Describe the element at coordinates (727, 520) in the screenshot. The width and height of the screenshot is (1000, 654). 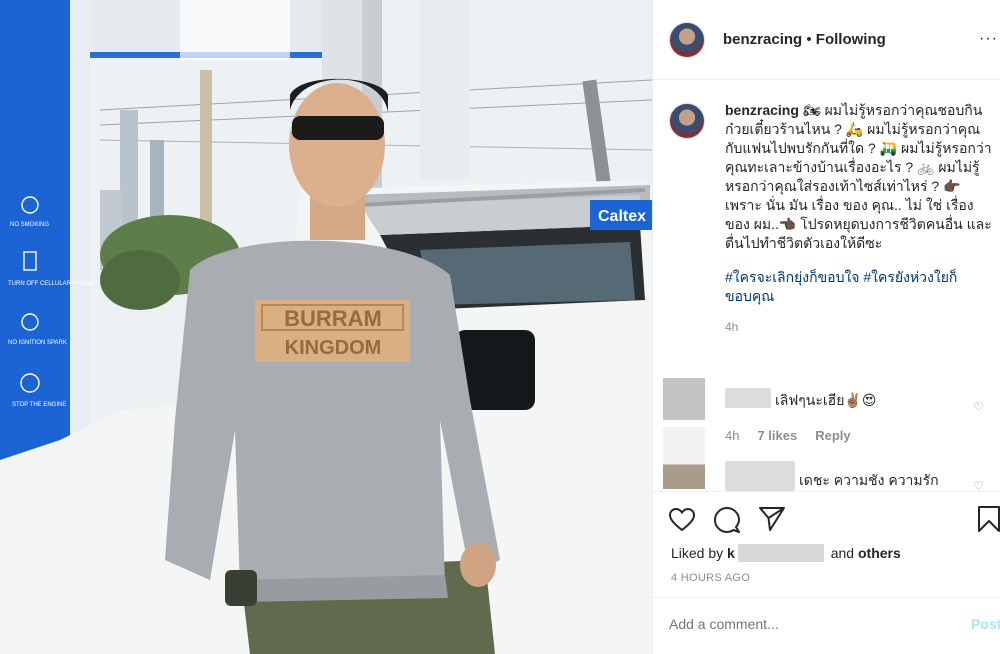
I see `comment-icon` at that location.